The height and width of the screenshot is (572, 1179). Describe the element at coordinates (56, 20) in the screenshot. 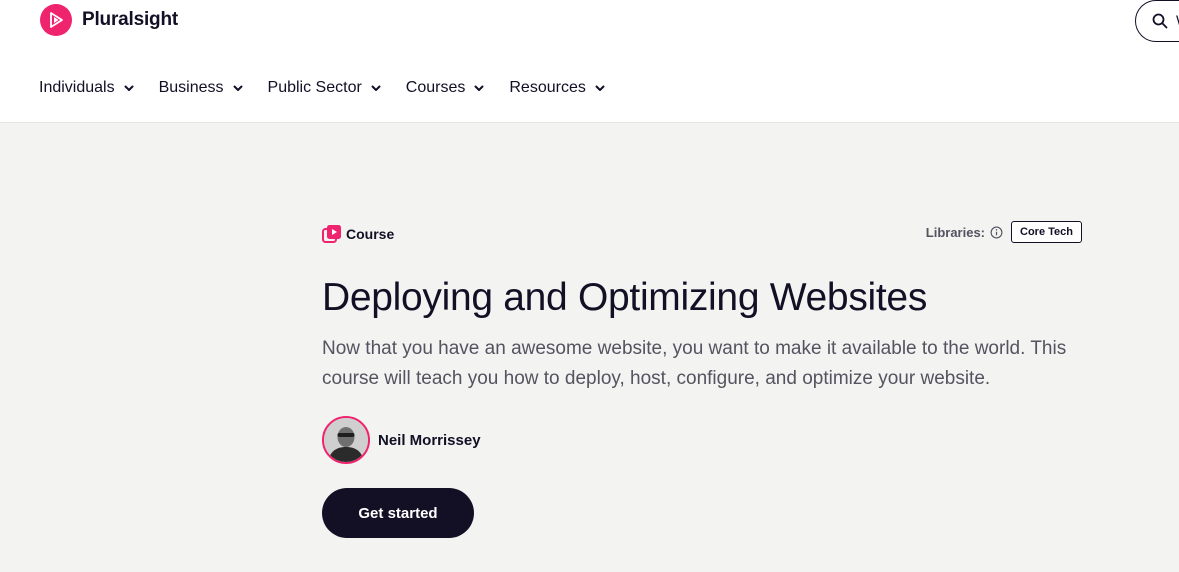

I see `pluralsight-play-icon` at that location.